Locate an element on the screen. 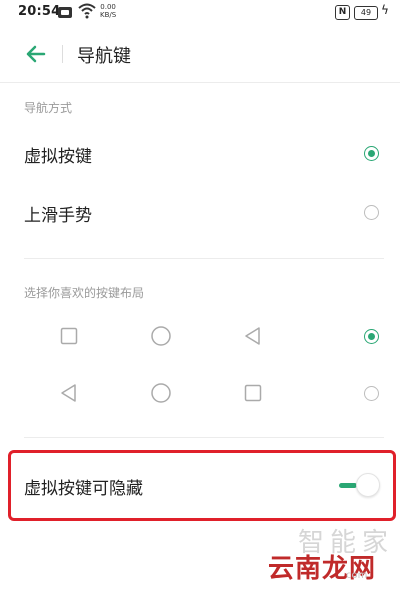 Image resolution: width=400 pixels, height=591 pixels. charging-icon: ϟ is located at coordinates (385, 10).